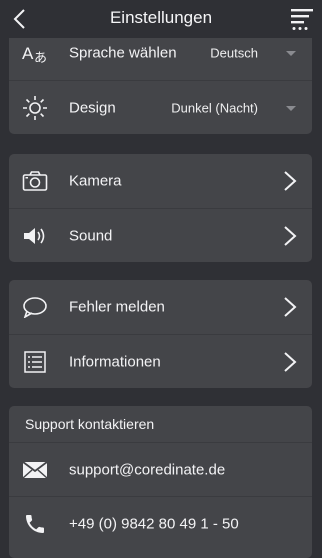 The width and height of the screenshot is (322, 558). I want to click on report-error-row: Fehler melden, so click(160, 307).